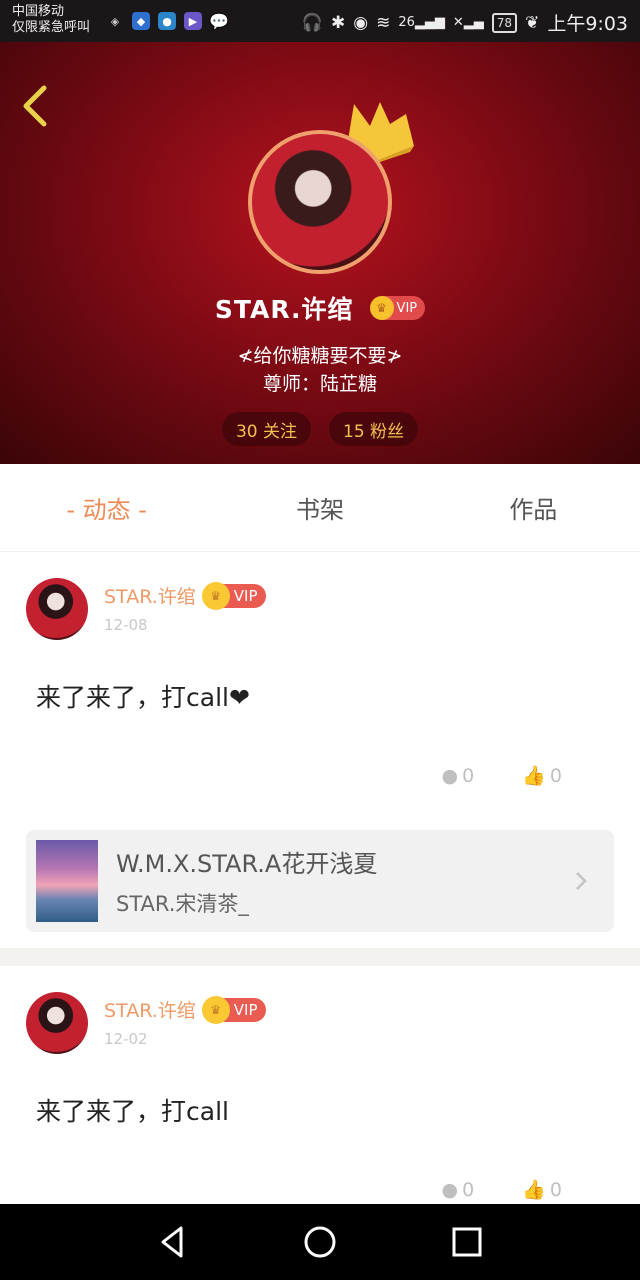 This screenshot has height=1280, width=640. I want to click on shared-book-card: W.M.X.STAR.A花开浅夏 STAR.宋清茶_, so click(320, 881).